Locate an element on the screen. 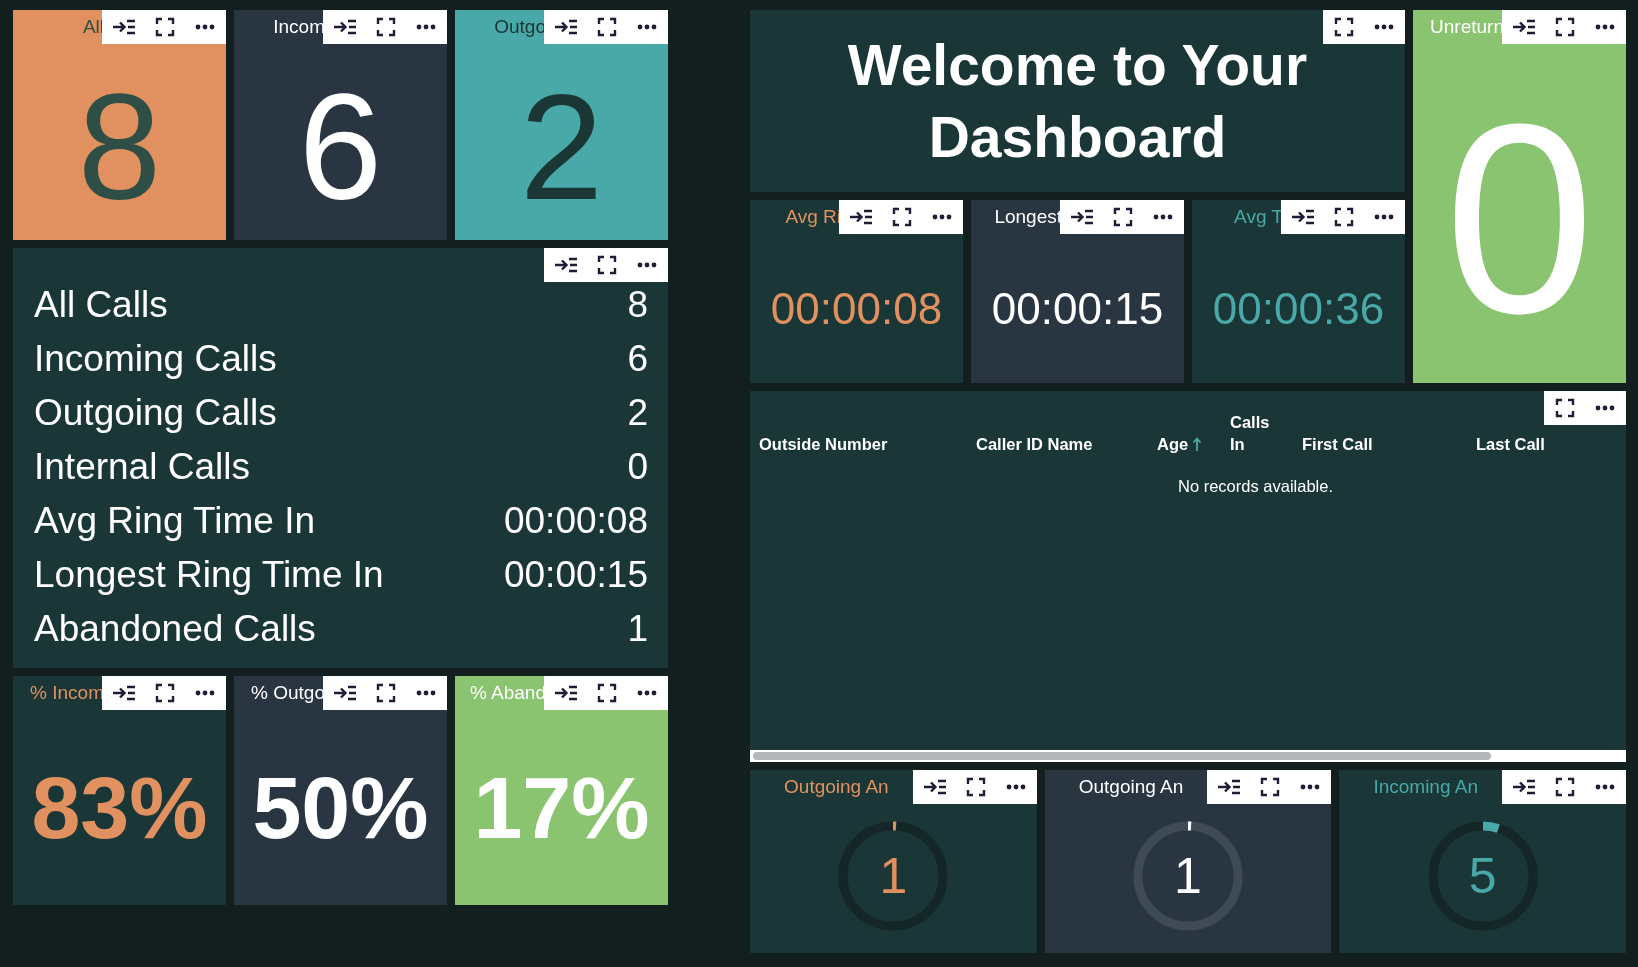 This screenshot has width=1638, height=967. tile-title: Outgo is located at coordinates (520, 26).